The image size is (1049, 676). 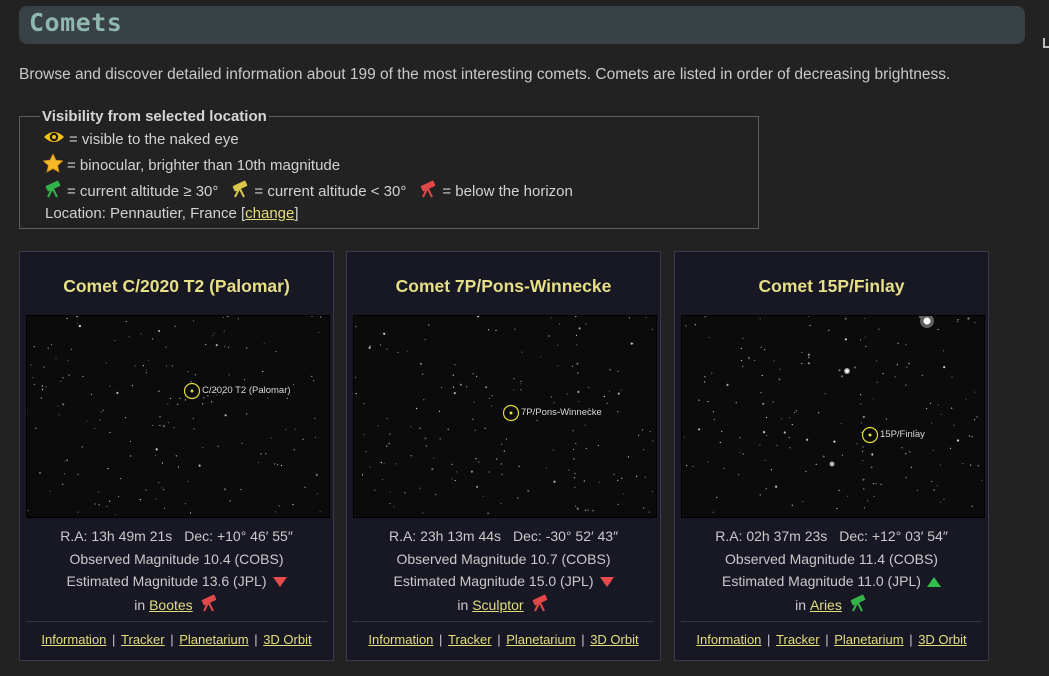 What do you see at coordinates (505, 416) in the screenshot?
I see `sky-chart: 7P/Pons-Winnecke` at bounding box center [505, 416].